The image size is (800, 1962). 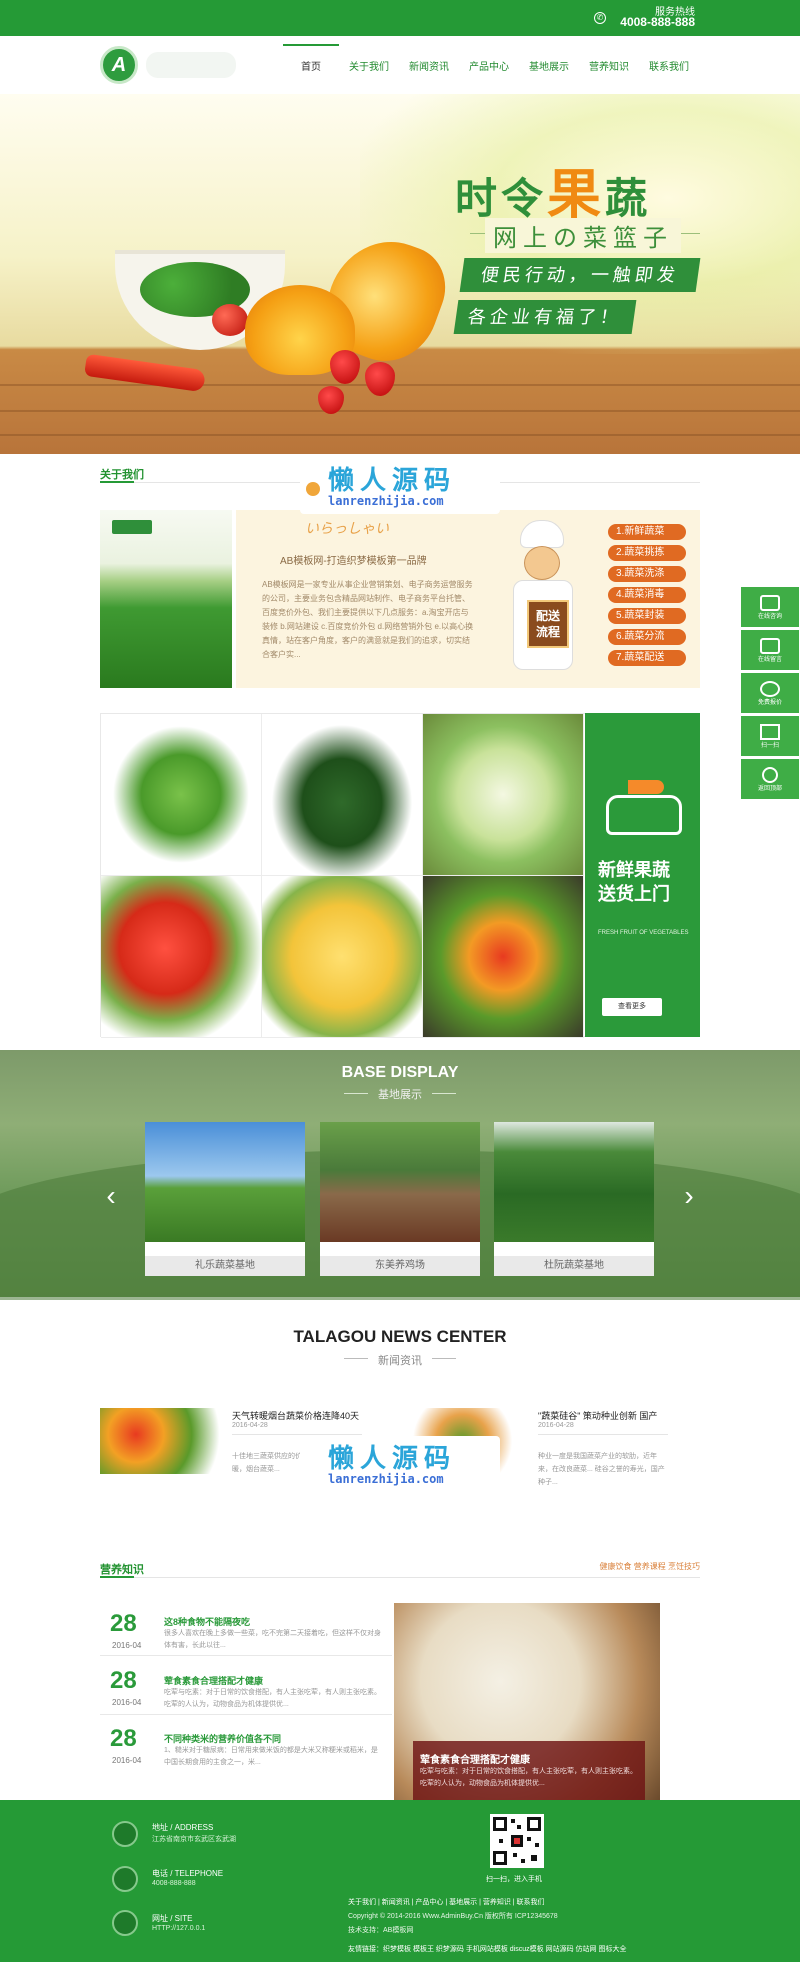 I want to click on footer-nav-links: 关于我们 | 新闻资讯 | 产品中心 | 基地展示 | 营养知识 | 联系我们, so click(x=446, y=1902).